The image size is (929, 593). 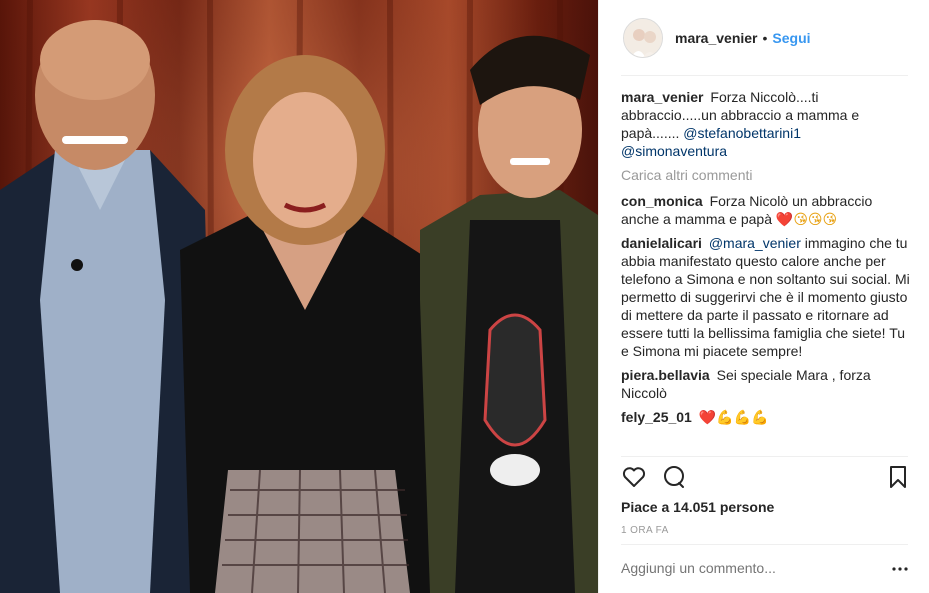 I want to click on comment-icon, so click(x=674, y=477).